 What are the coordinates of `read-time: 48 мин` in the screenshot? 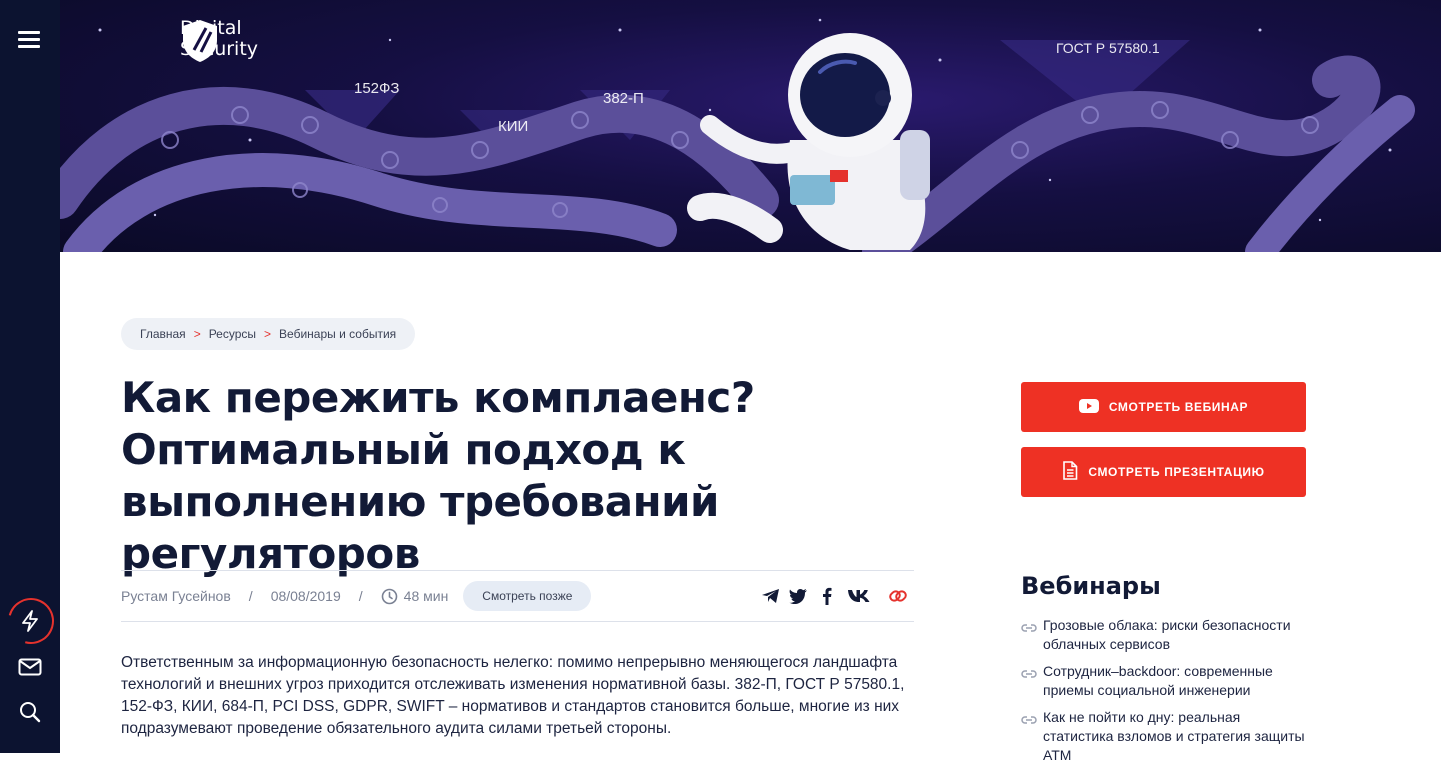 It's located at (426, 596).